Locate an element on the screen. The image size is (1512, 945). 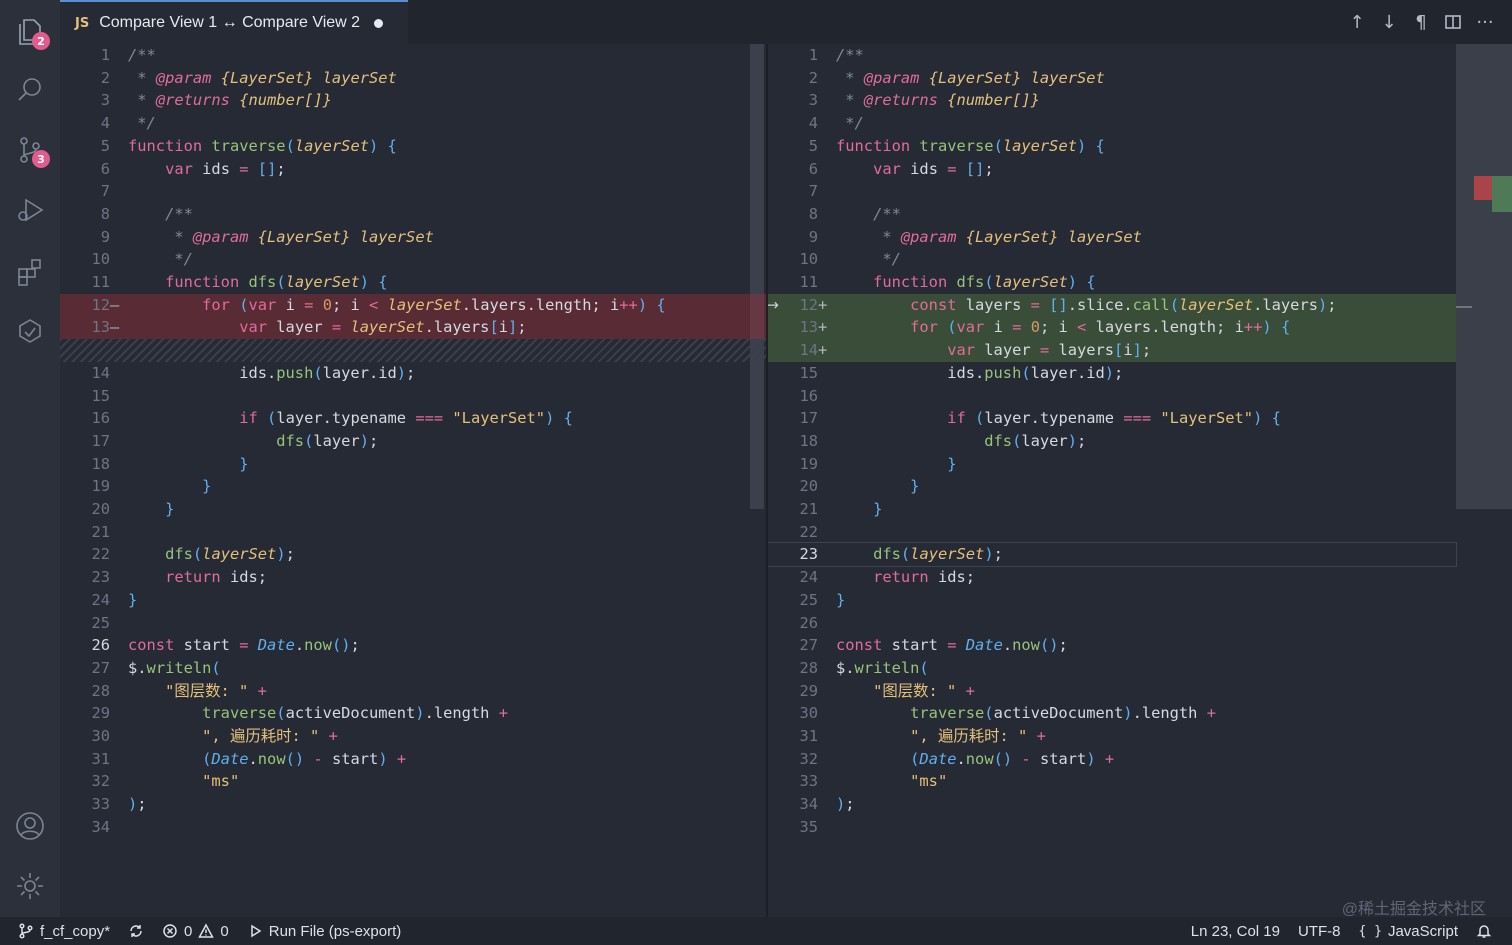
source-control-icon: 3 is located at coordinates (30, 150).